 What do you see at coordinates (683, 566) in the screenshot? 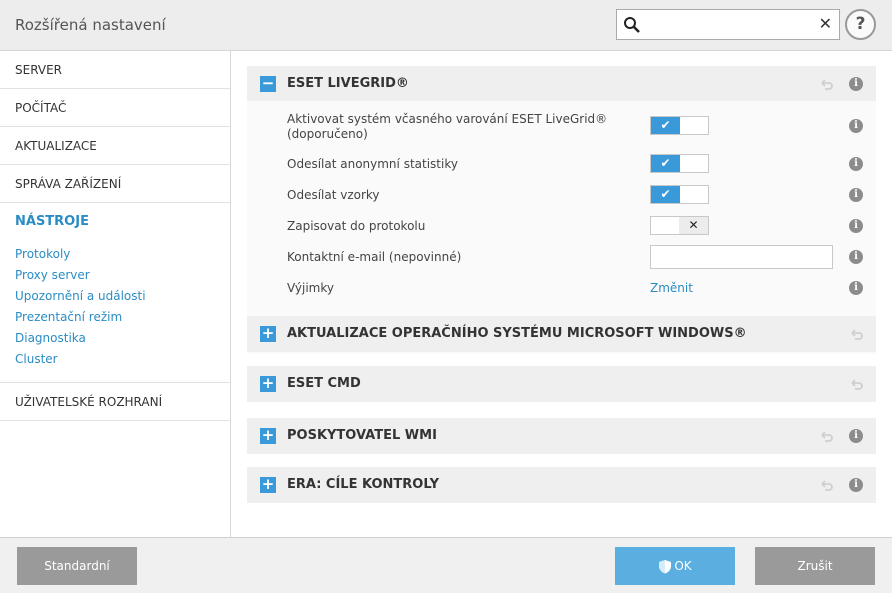
I see `ok-label: OK` at bounding box center [683, 566].